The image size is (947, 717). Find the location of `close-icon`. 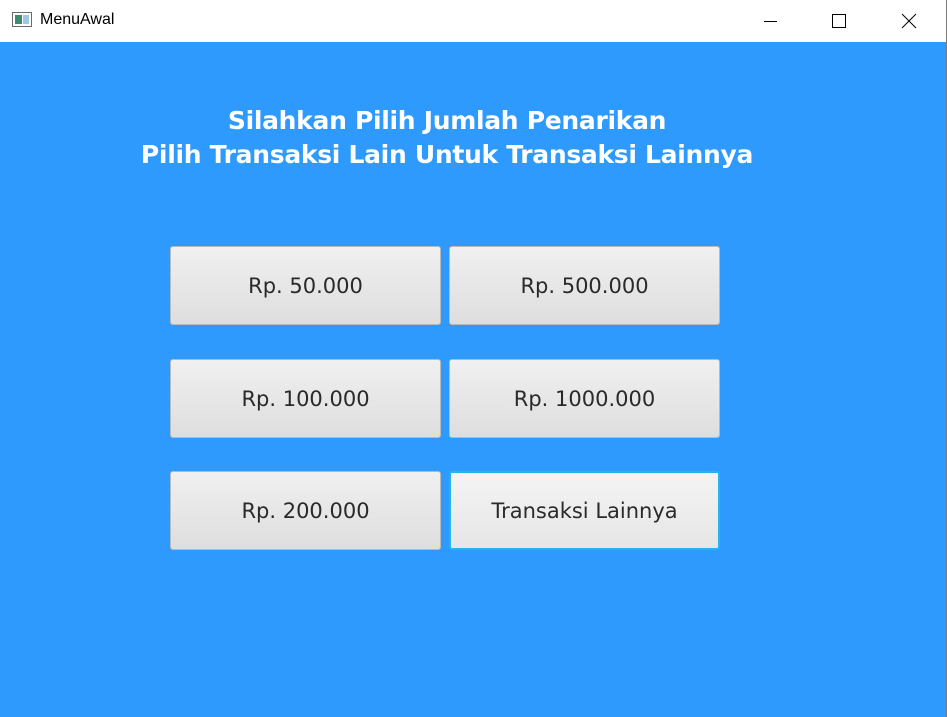

close-icon is located at coordinates (909, 21).